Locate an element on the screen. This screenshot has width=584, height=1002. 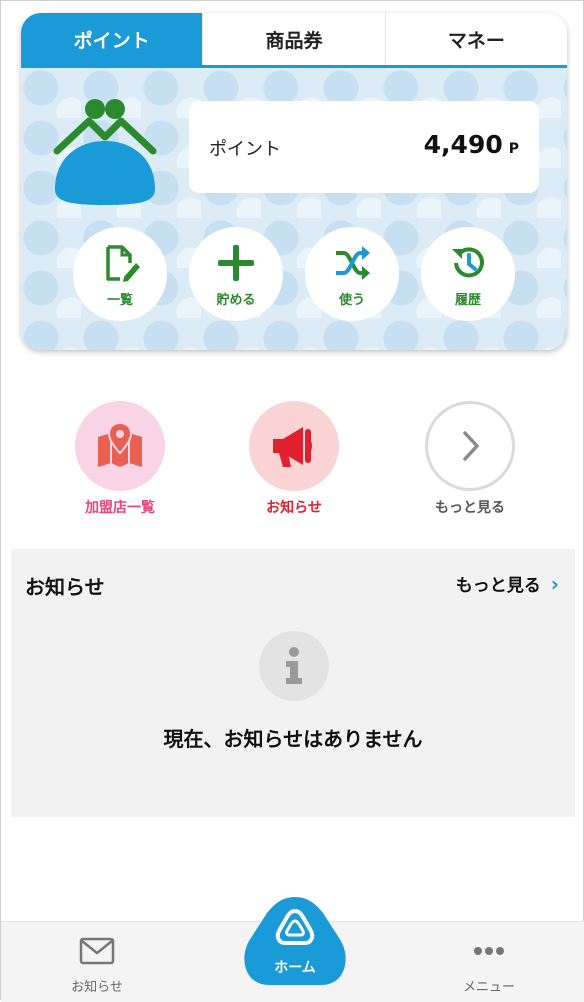
list-label: 一覧 is located at coordinates (119, 300).